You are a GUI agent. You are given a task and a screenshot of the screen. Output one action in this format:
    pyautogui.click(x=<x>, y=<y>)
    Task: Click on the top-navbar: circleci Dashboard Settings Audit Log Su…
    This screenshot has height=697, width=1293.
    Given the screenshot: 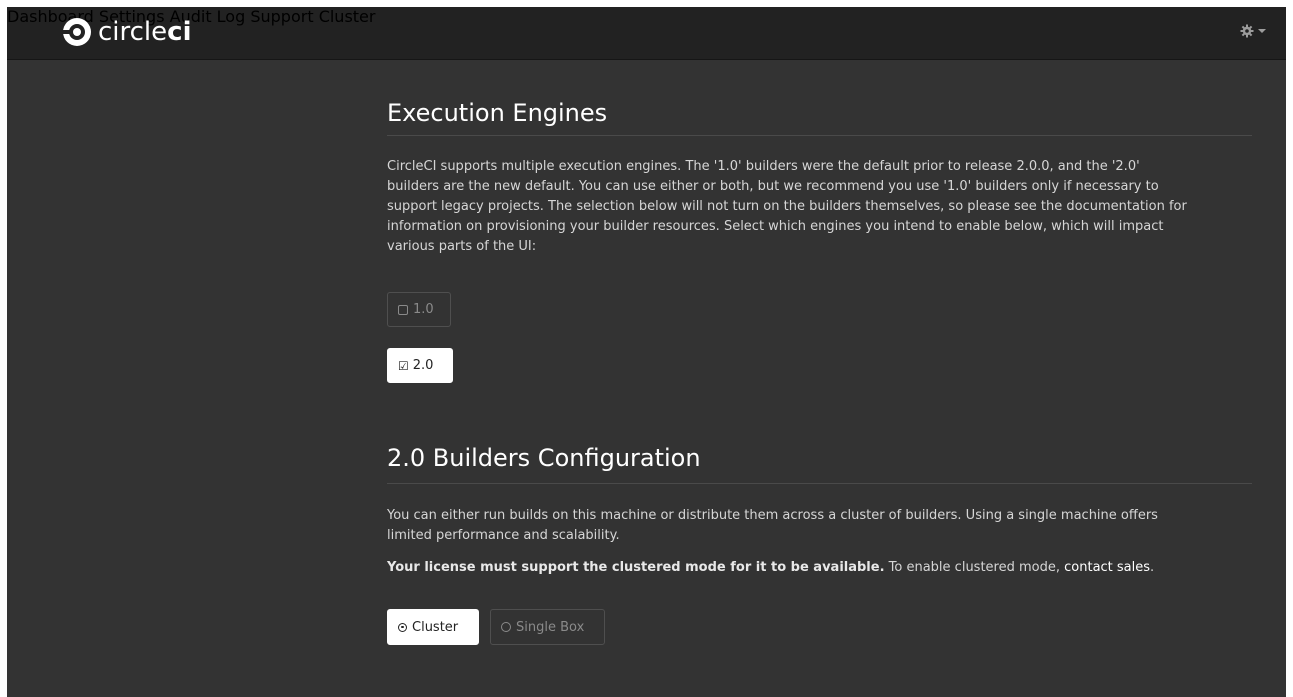 What is the action you would take?
    pyautogui.click(x=646, y=33)
    